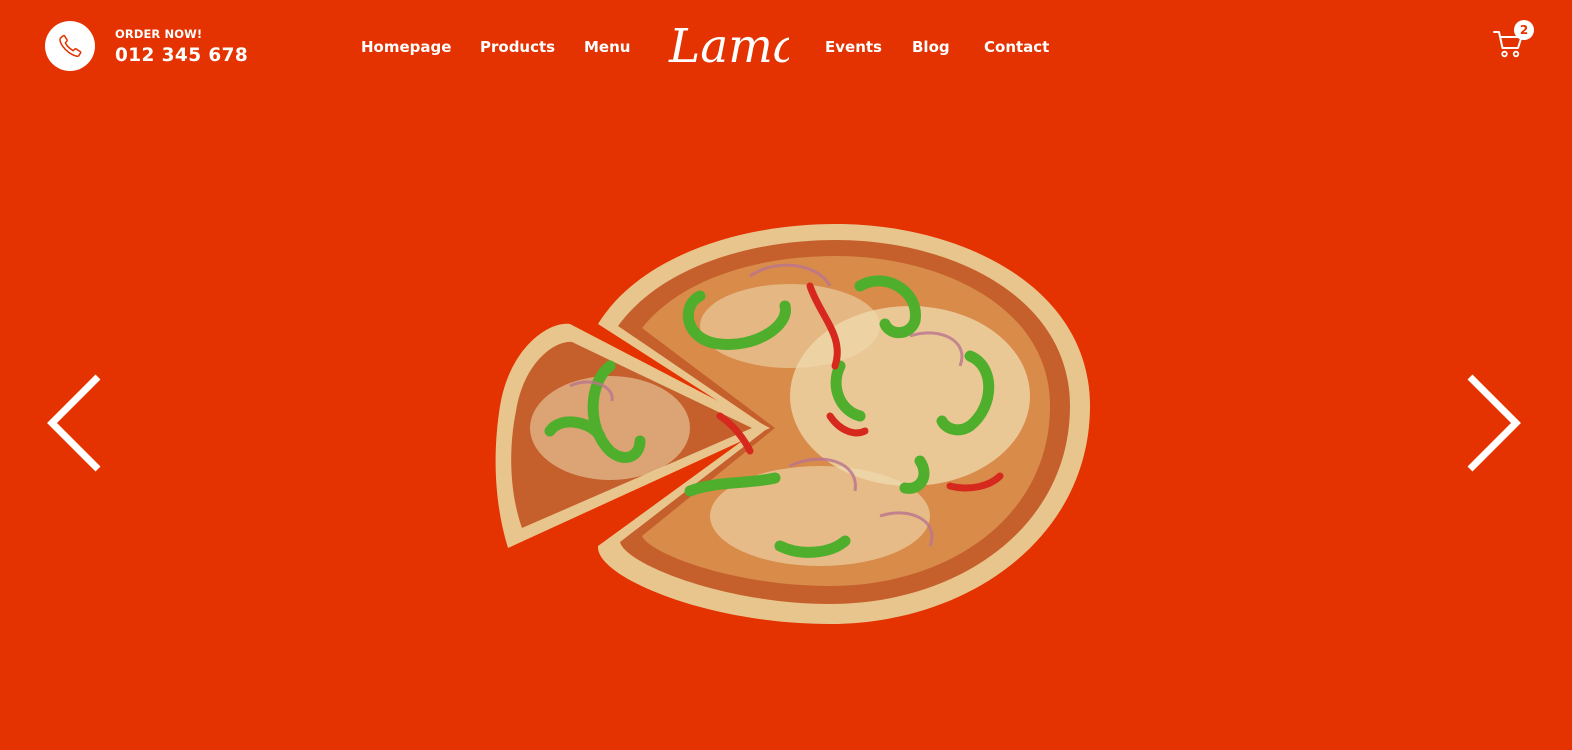 The width and height of the screenshot is (1572, 750). I want to click on lama-logo: Lama, so click(727, 45).